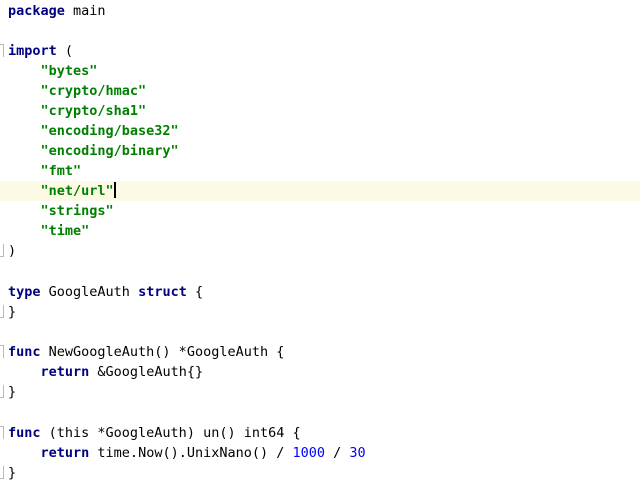 Image resolution: width=640 pixels, height=496 pixels. What do you see at coordinates (320, 111) in the screenshot?
I see `code-line: "crypto/sha1"` at bounding box center [320, 111].